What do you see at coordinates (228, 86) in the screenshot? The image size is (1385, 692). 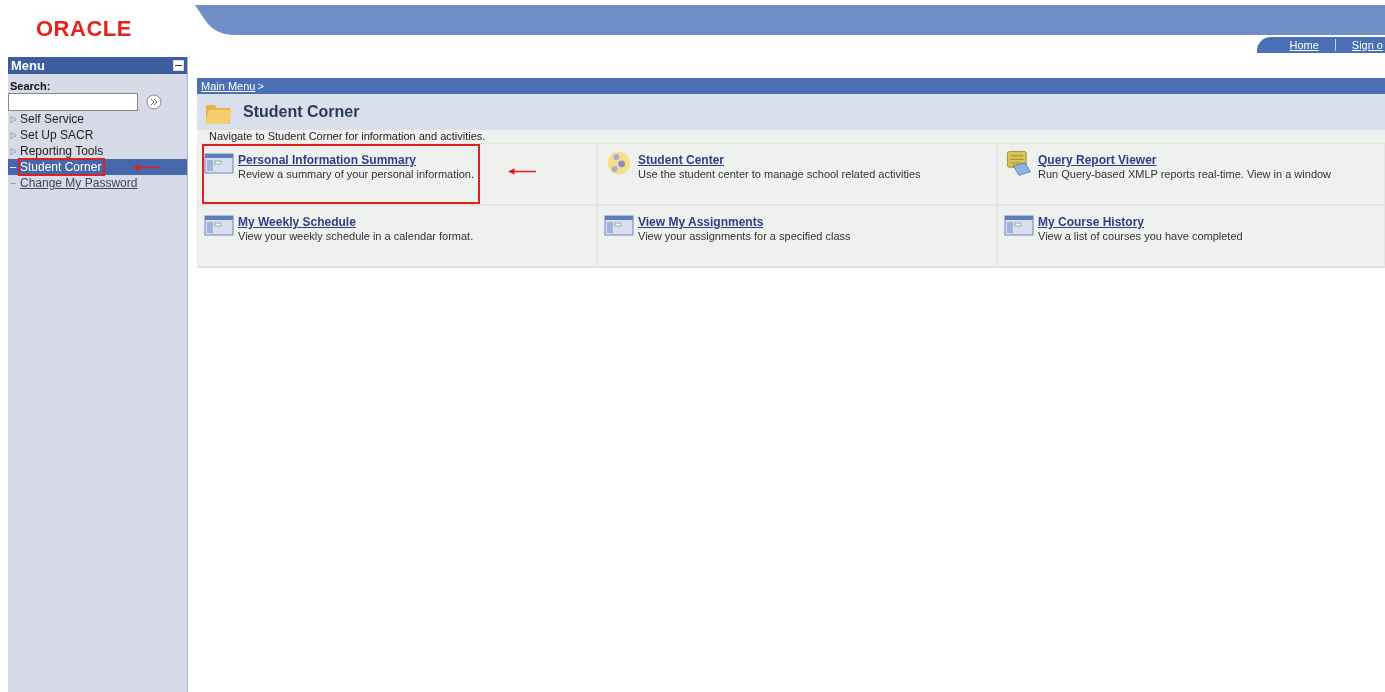 I see `breadcrumb-link: Main Menu` at bounding box center [228, 86].